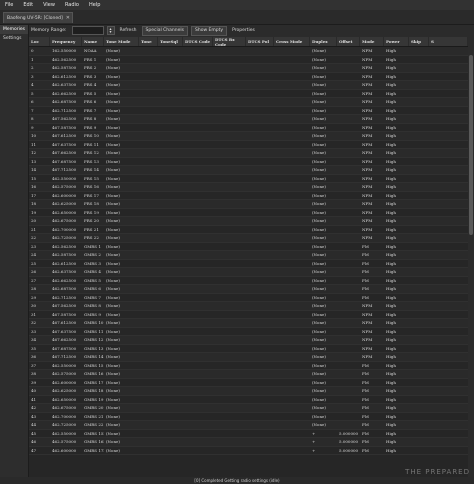 Image resolution: width=474 pixels, height=484 pixels. I want to click on column-header: Frequency, so click(66, 41).